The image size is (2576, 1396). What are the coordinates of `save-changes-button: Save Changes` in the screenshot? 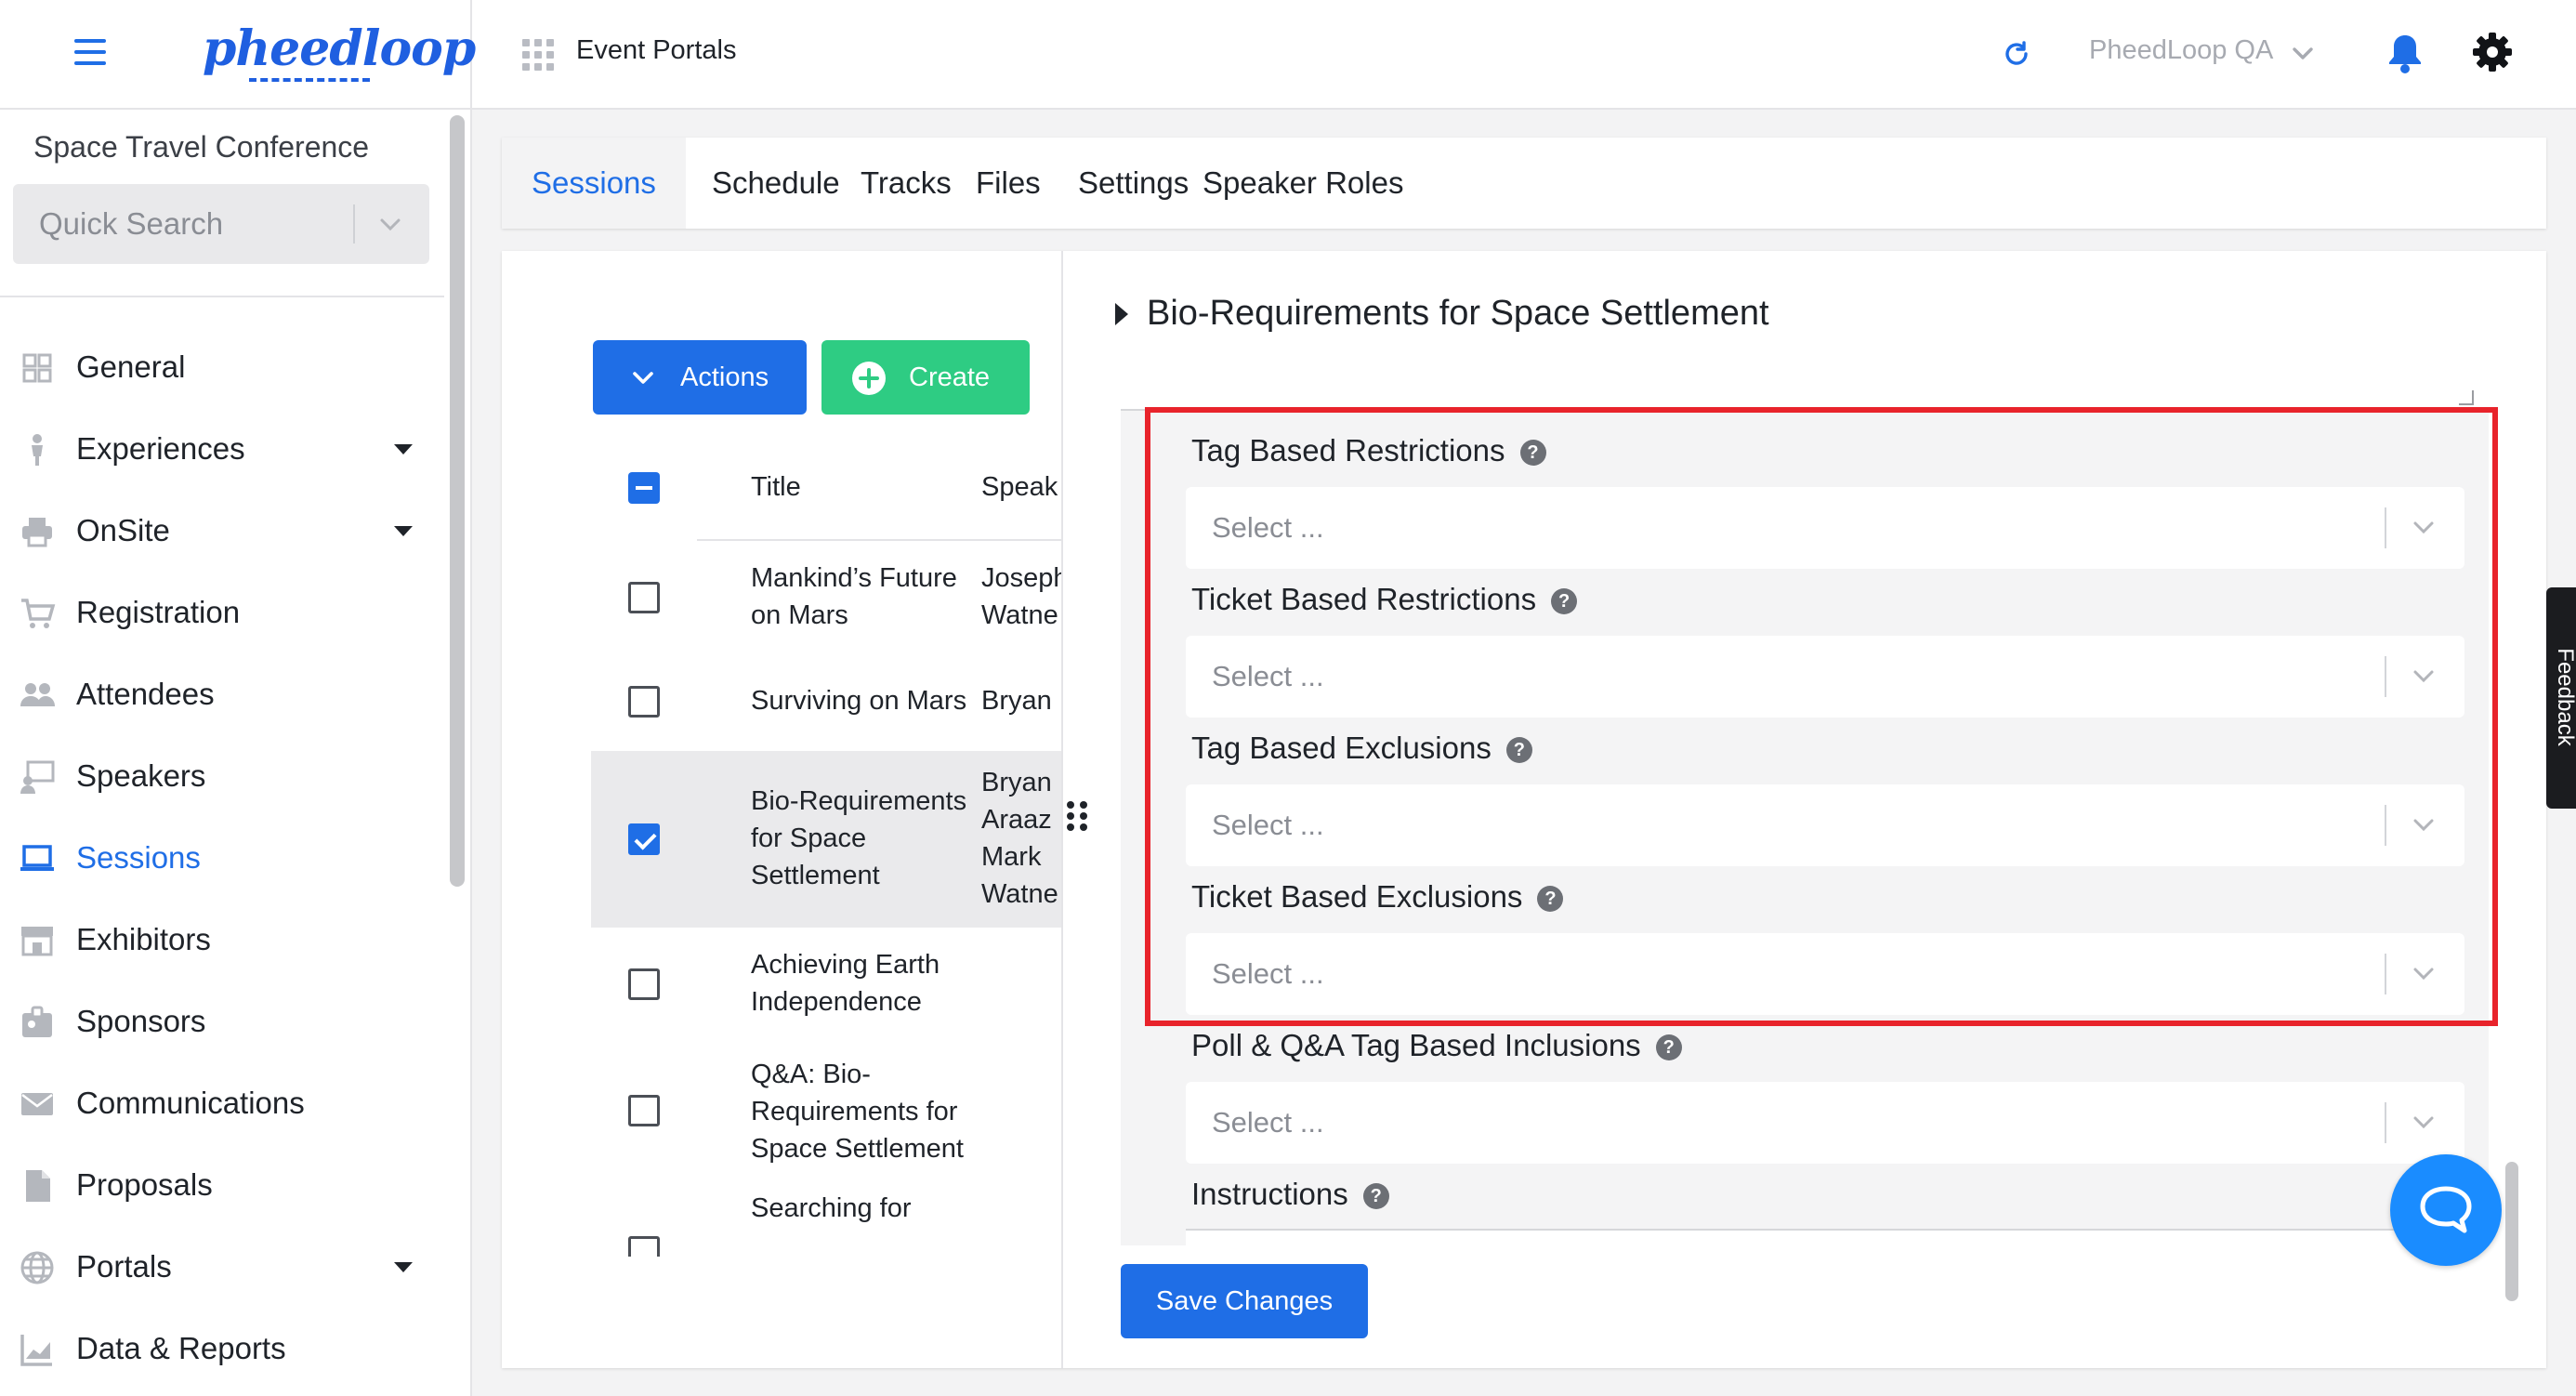 It's located at (1244, 1301).